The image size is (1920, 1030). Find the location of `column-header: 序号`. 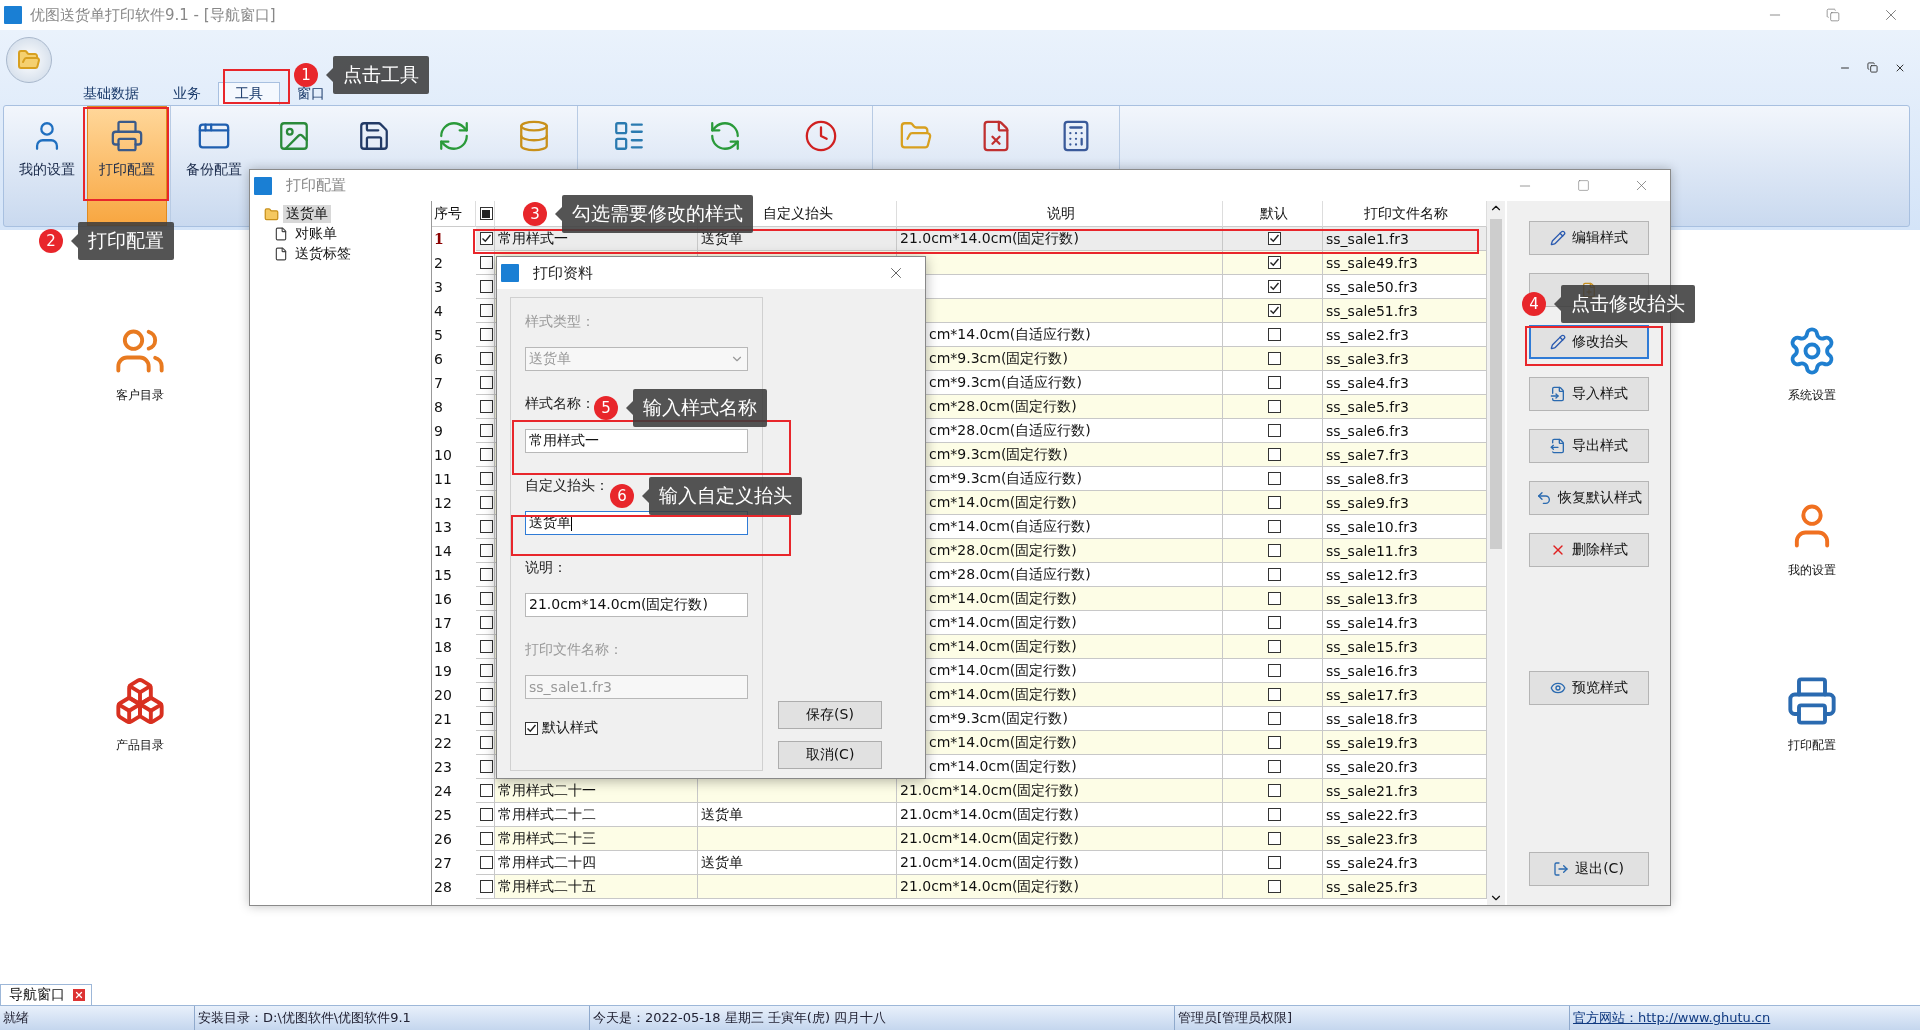

column-header: 序号 is located at coordinates (454, 214).